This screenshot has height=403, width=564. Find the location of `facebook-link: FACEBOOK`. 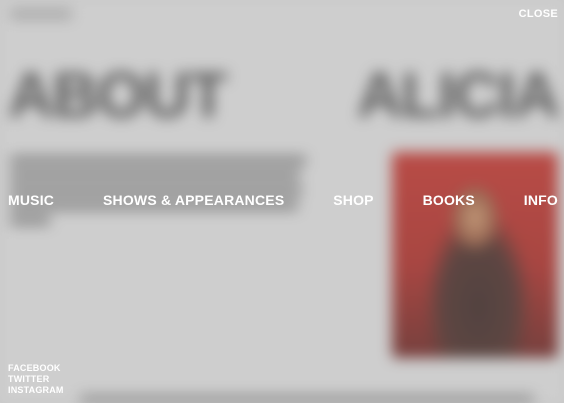

facebook-link: FACEBOOK is located at coordinates (36, 368).